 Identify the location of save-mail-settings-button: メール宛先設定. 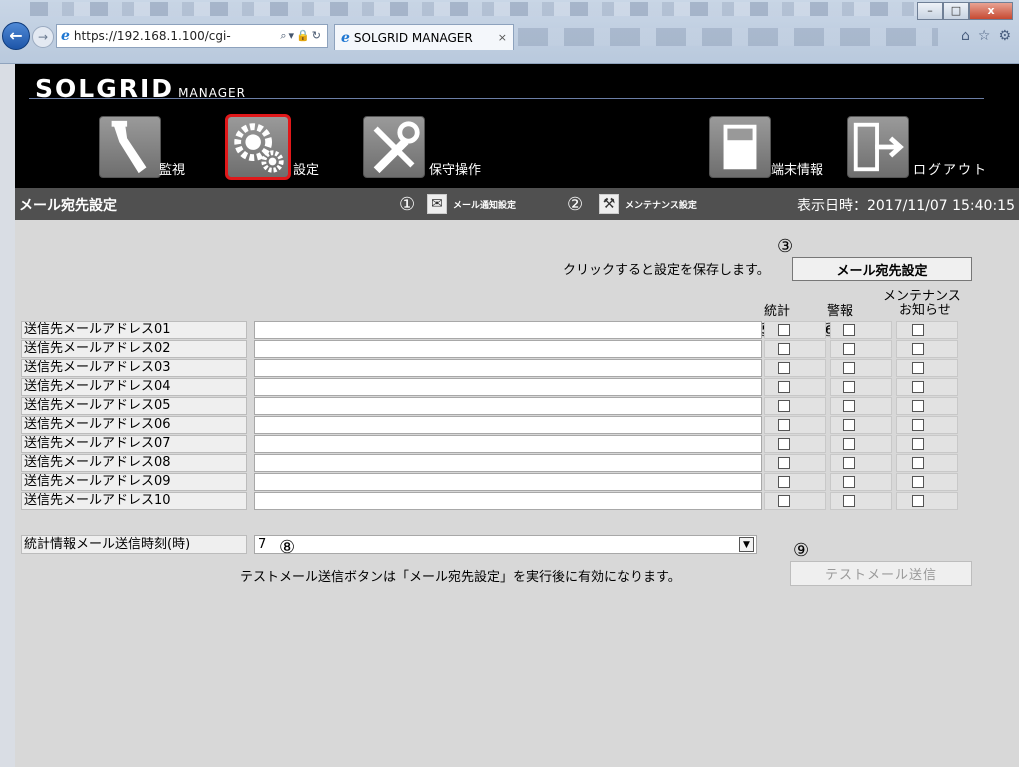
(882, 269).